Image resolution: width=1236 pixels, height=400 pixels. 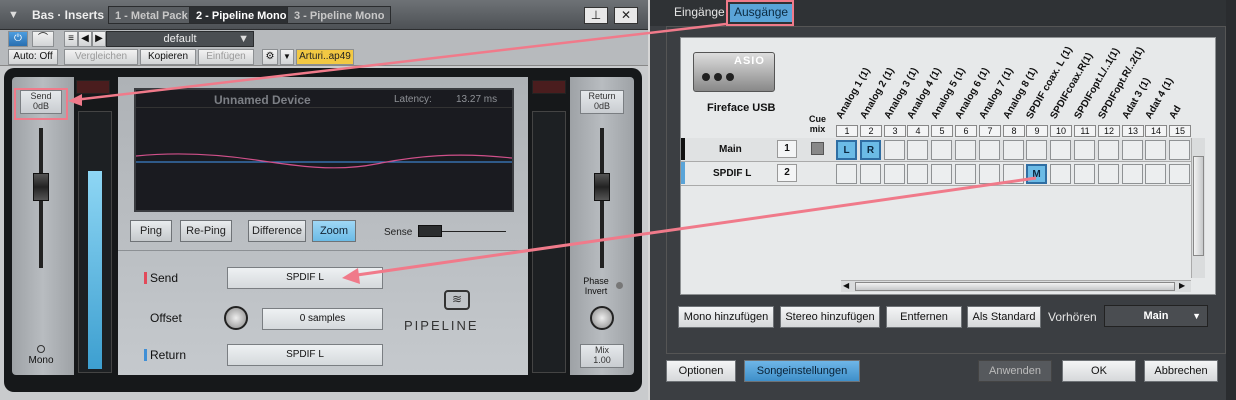 What do you see at coordinates (1036, 174) in the screenshot?
I see `routing-cell: M` at bounding box center [1036, 174].